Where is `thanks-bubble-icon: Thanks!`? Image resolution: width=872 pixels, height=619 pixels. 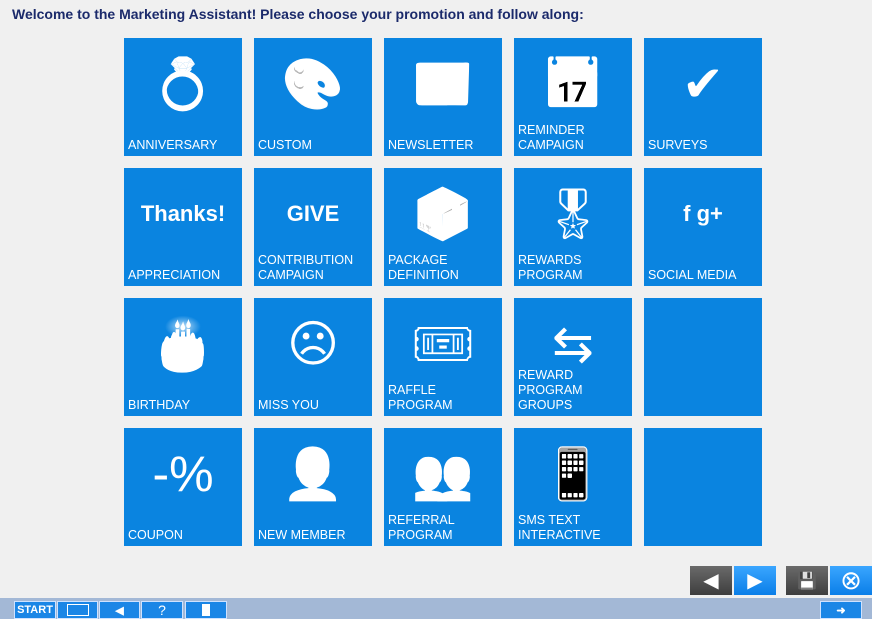 thanks-bubble-icon: Thanks! is located at coordinates (183, 213).